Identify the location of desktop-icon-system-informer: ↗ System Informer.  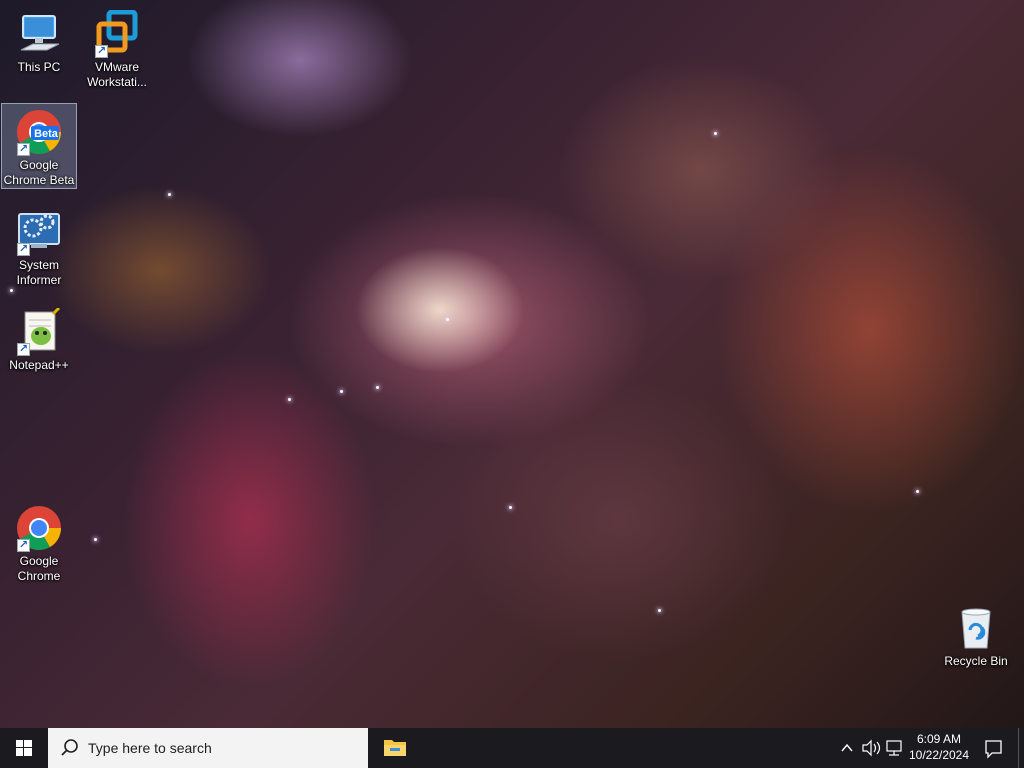
(39, 246).